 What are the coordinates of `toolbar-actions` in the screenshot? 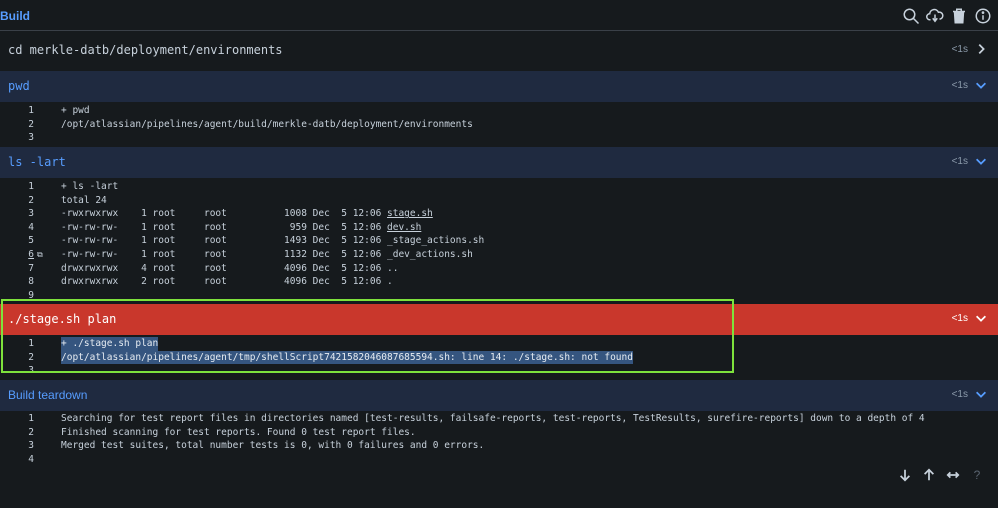 It's located at (947, 16).